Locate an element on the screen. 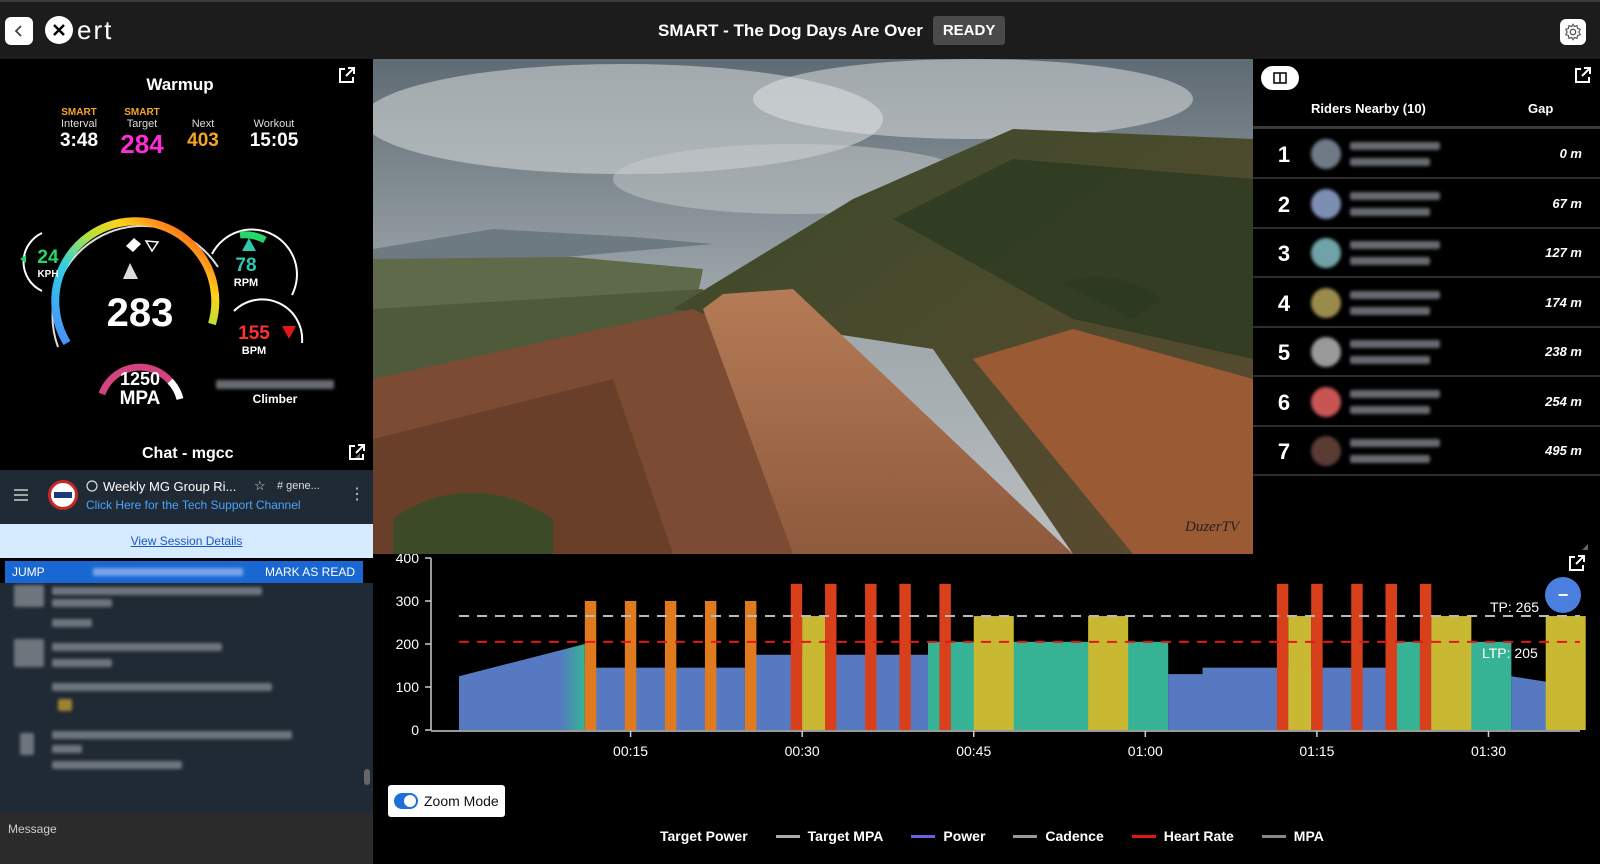  view-session-link: View Session Details is located at coordinates (187, 541).